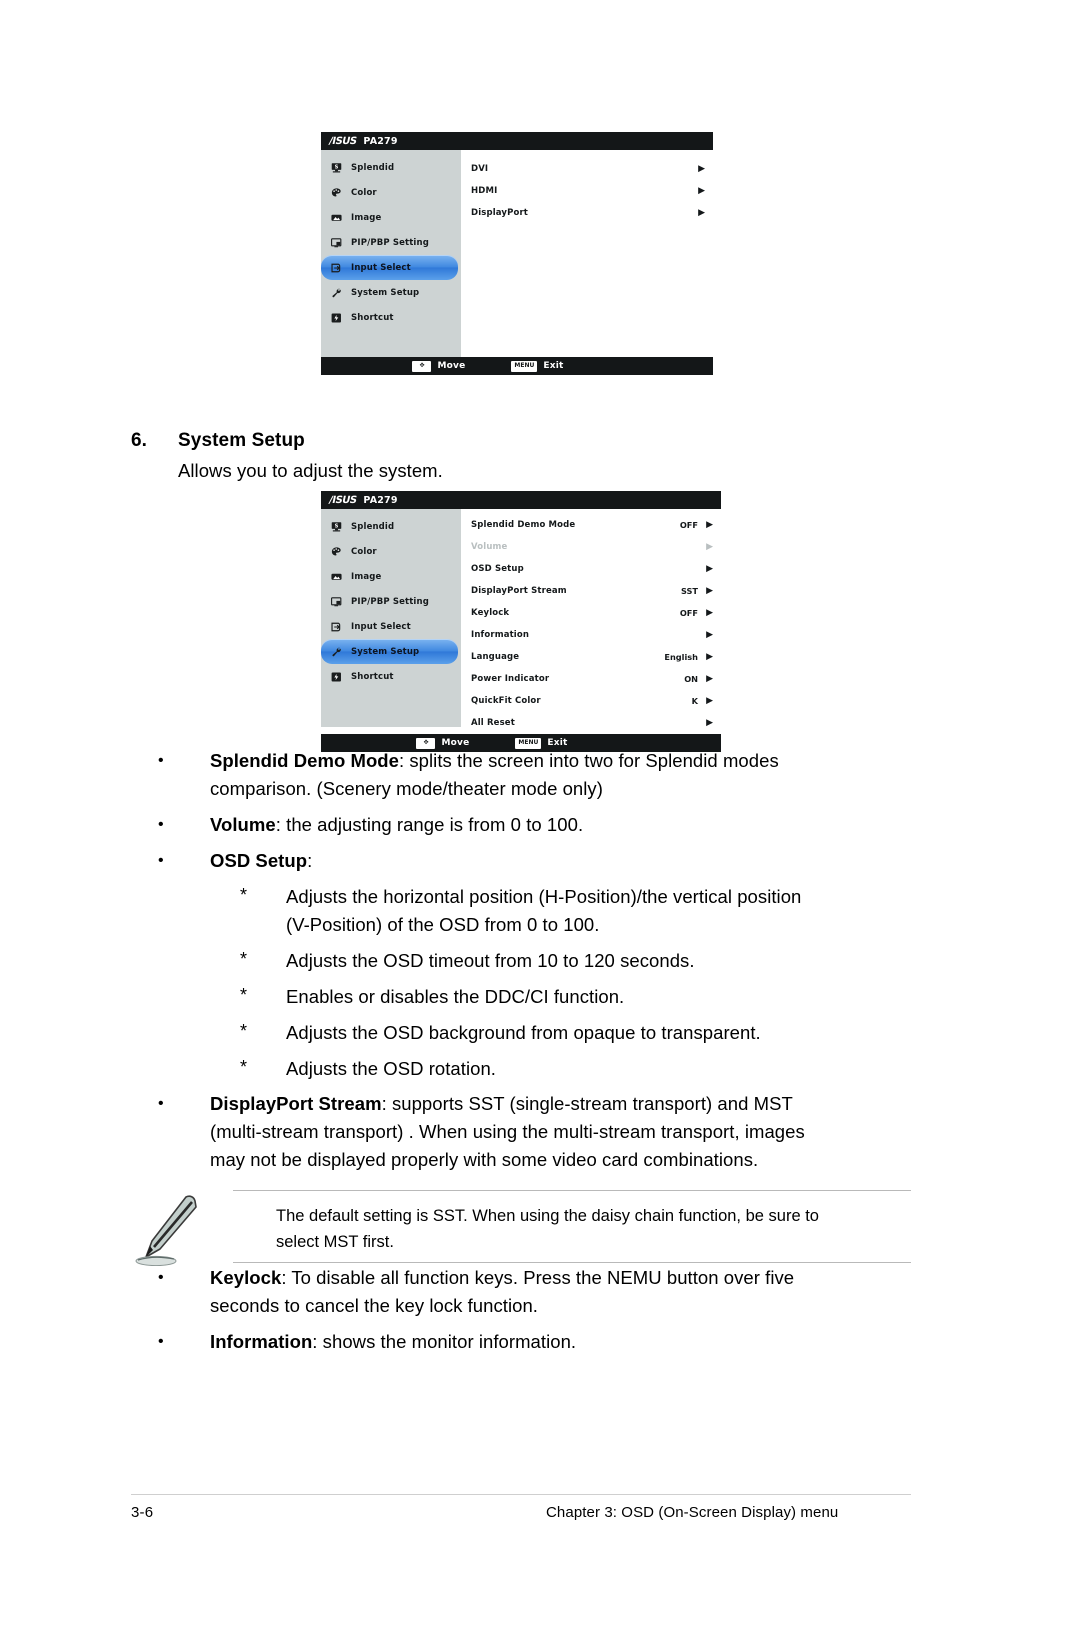  Describe the element at coordinates (455, 996) in the screenshot. I see `sub-bullet-2-line1: Enables or disables the DDC/CI function.` at that location.